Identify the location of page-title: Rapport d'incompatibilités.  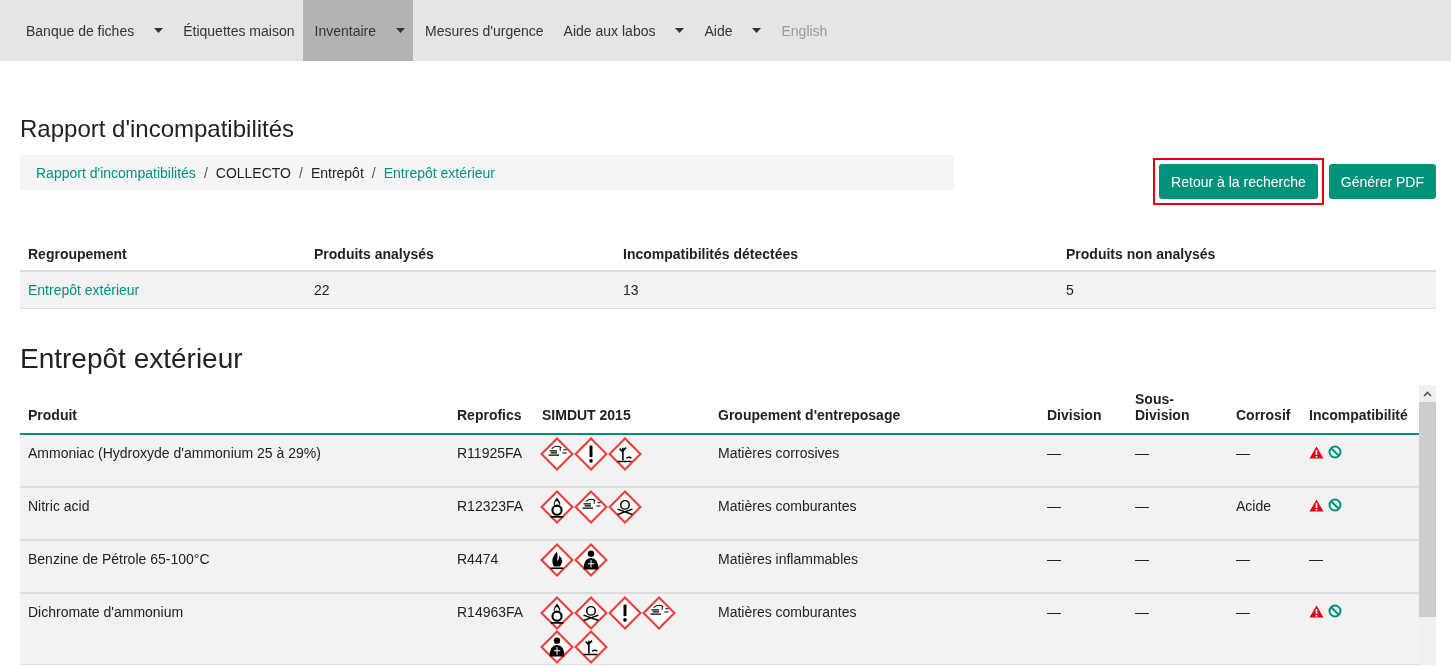
(158, 129).